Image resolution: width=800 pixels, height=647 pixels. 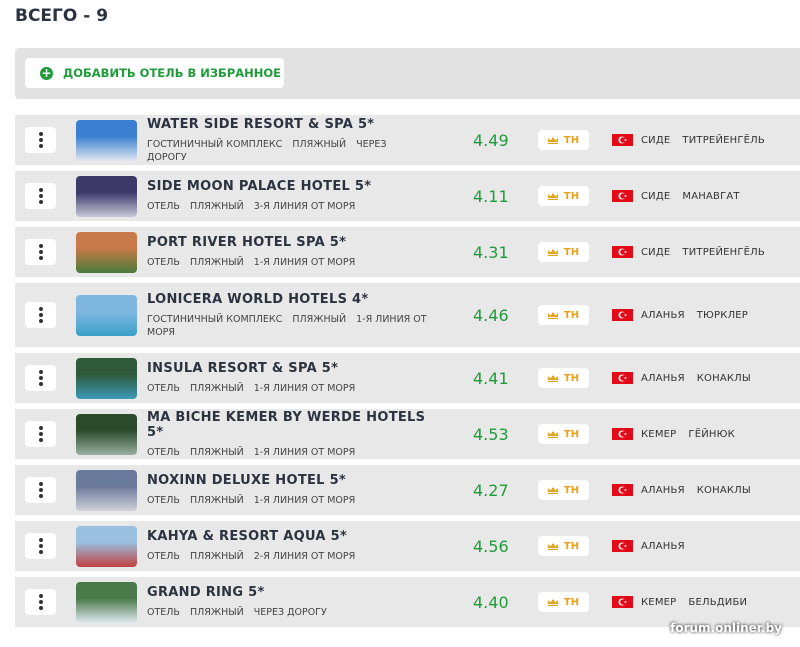 I want to click on hotel-location: СИДЕ ТИТРЕЙЕНГЁЛЬ, so click(x=709, y=252).